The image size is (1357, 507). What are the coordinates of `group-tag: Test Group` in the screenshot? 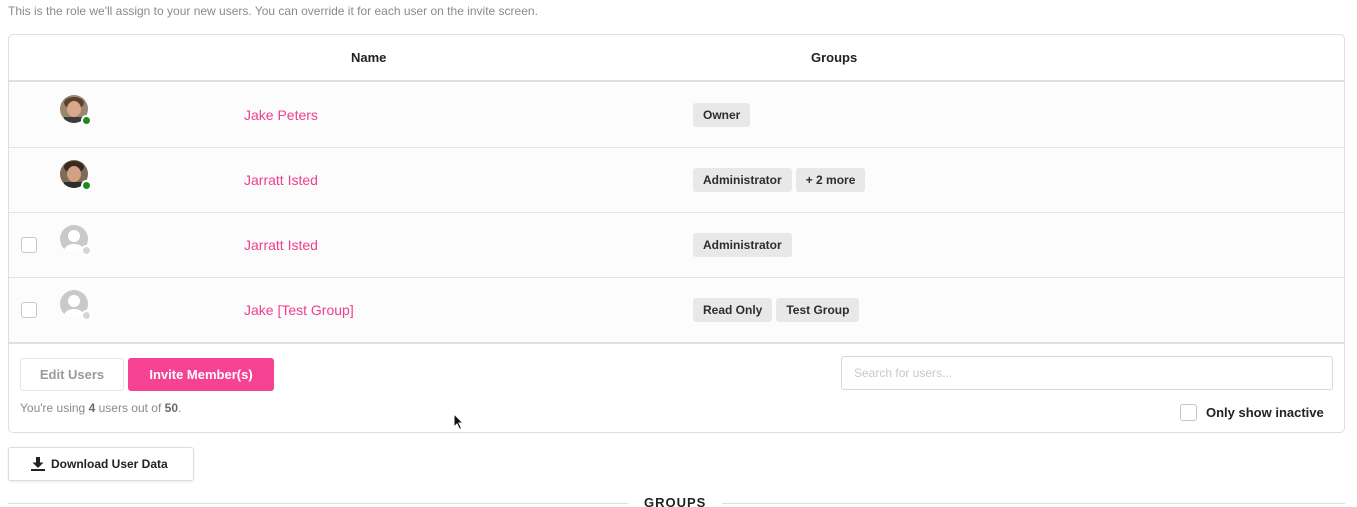 It's located at (818, 310).